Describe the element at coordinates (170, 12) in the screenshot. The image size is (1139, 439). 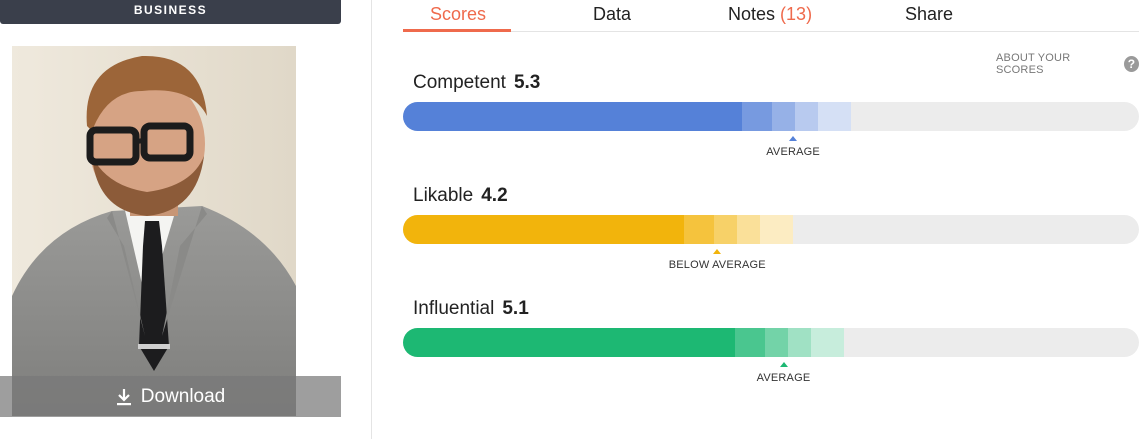
I see `category-banner: BUSINESS` at that location.